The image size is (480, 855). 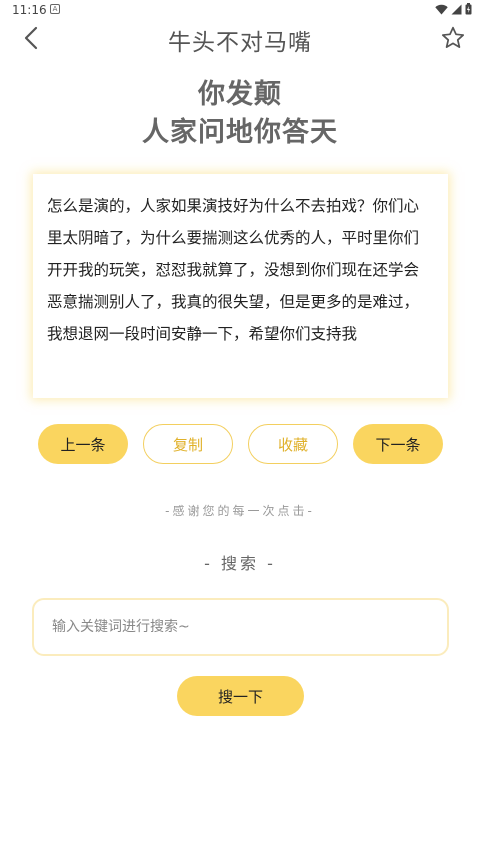 I want to click on status-time: 11:16, so click(x=29, y=10).